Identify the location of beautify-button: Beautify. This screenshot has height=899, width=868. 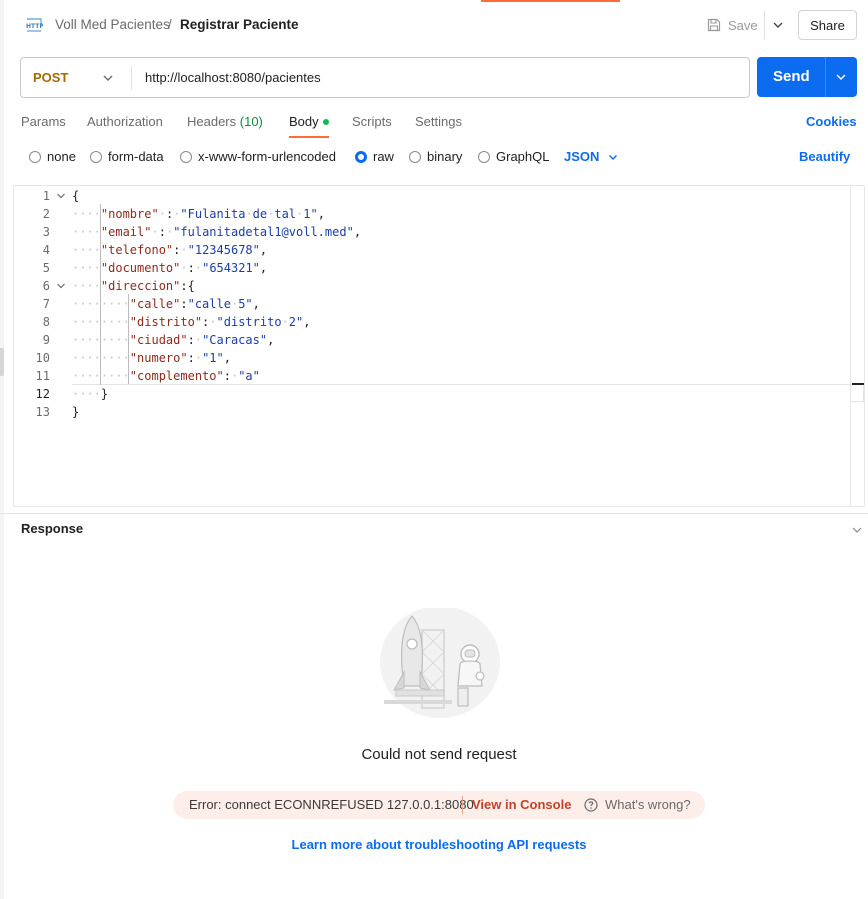
(824, 156).